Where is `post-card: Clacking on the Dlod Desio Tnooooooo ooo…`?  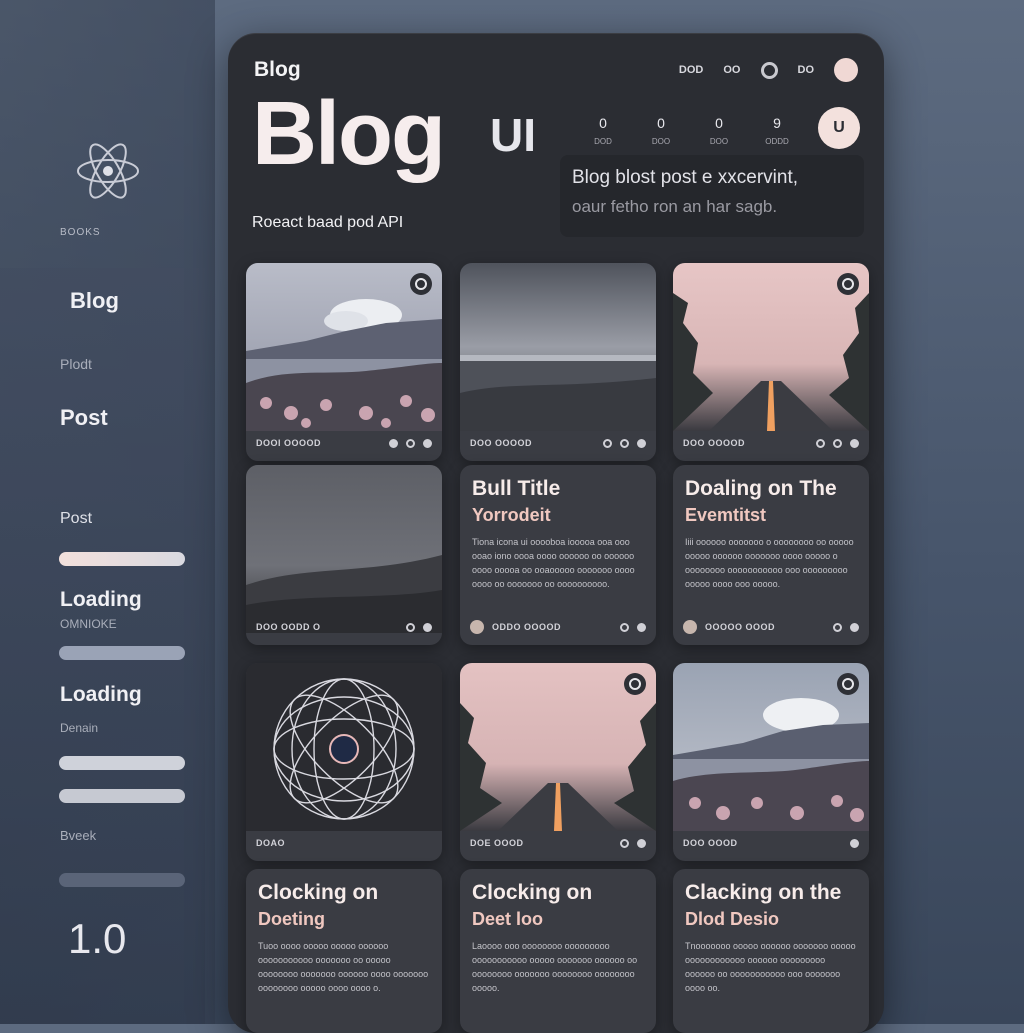 post-card: Clacking on the Dlod Desio Tnooooooo ooo… is located at coordinates (771, 951).